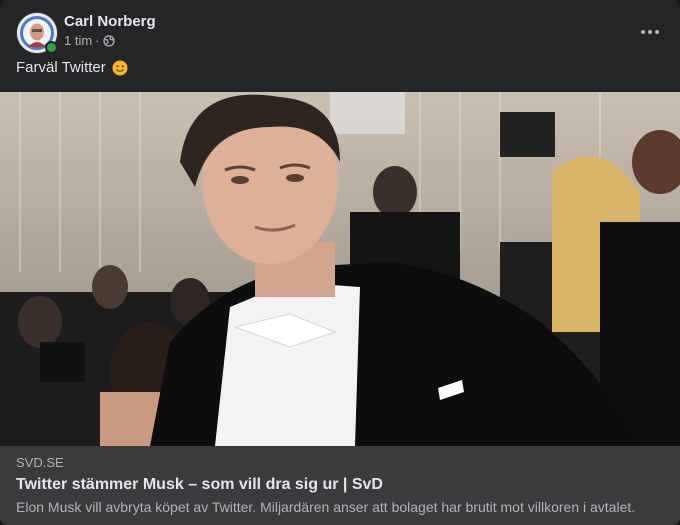 The width and height of the screenshot is (680, 525). Describe the element at coordinates (120, 68) in the screenshot. I see `wink-emoji-icon` at that location.